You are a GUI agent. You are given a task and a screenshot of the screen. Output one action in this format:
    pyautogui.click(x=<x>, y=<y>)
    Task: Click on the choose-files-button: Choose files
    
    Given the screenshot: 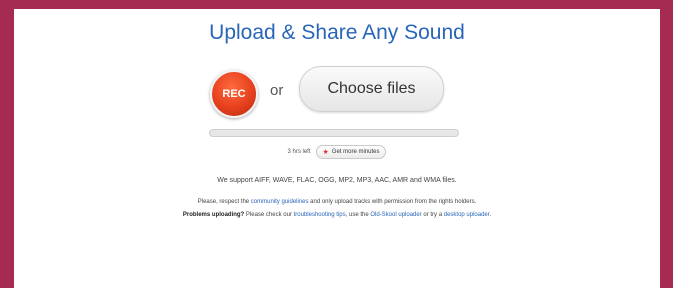 What is the action you would take?
    pyautogui.click(x=371, y=89)
    